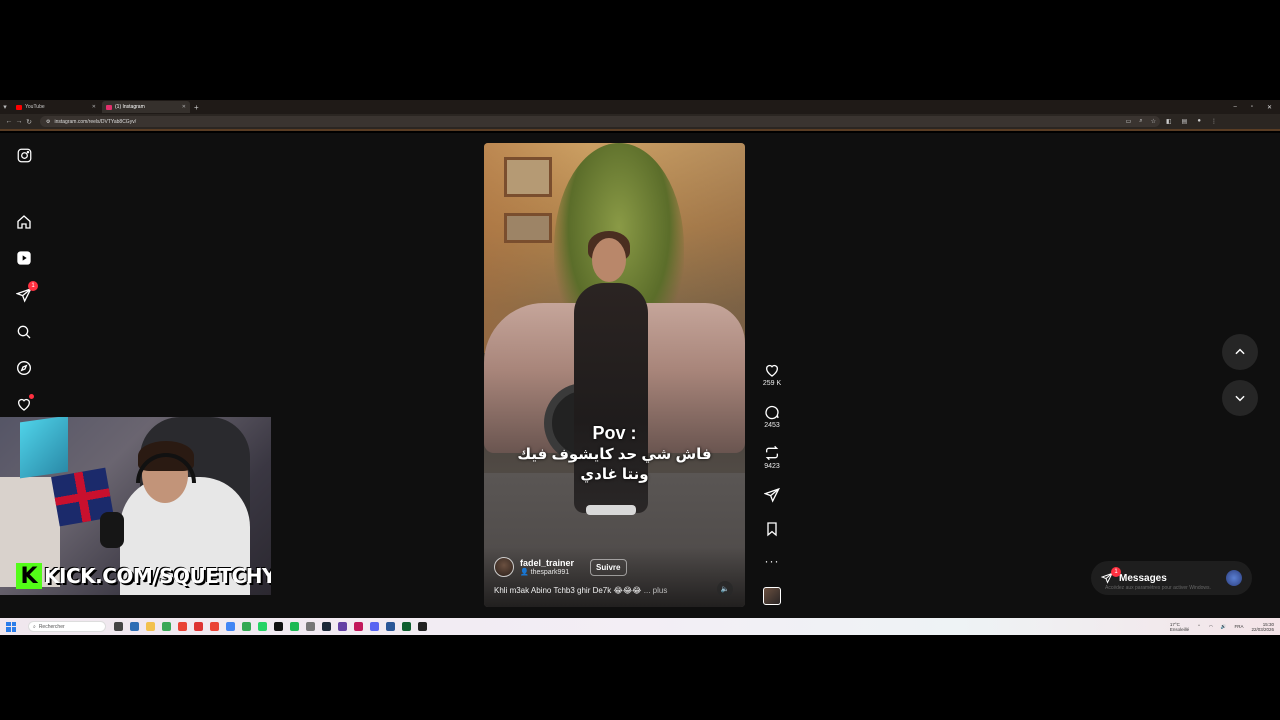  I want to click on save-action, so click(772, 529).